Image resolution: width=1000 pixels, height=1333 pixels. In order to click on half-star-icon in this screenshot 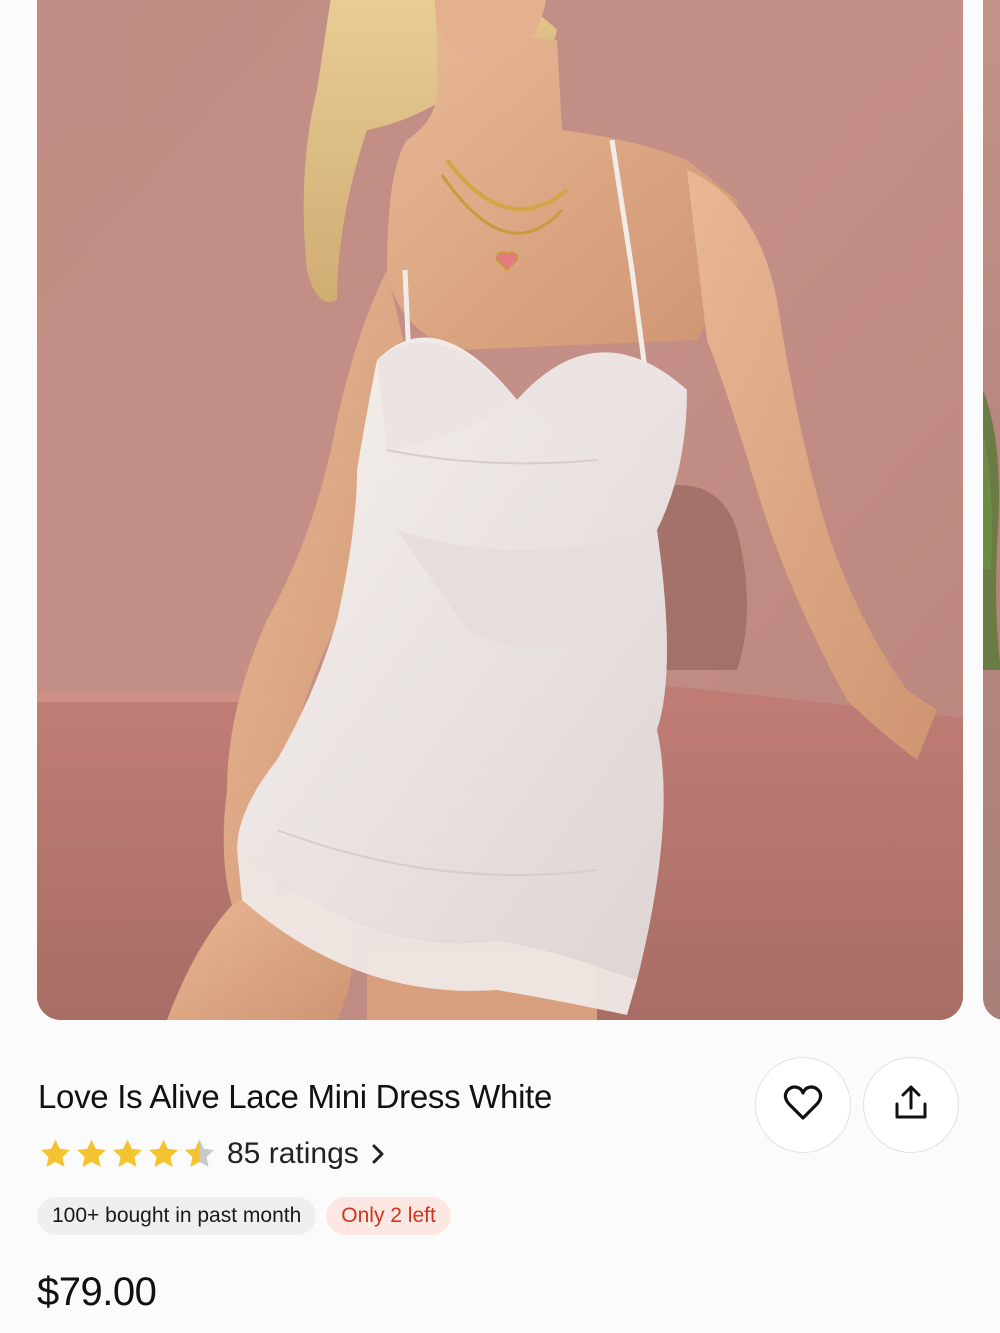, I will do `click(199, 1154)`.